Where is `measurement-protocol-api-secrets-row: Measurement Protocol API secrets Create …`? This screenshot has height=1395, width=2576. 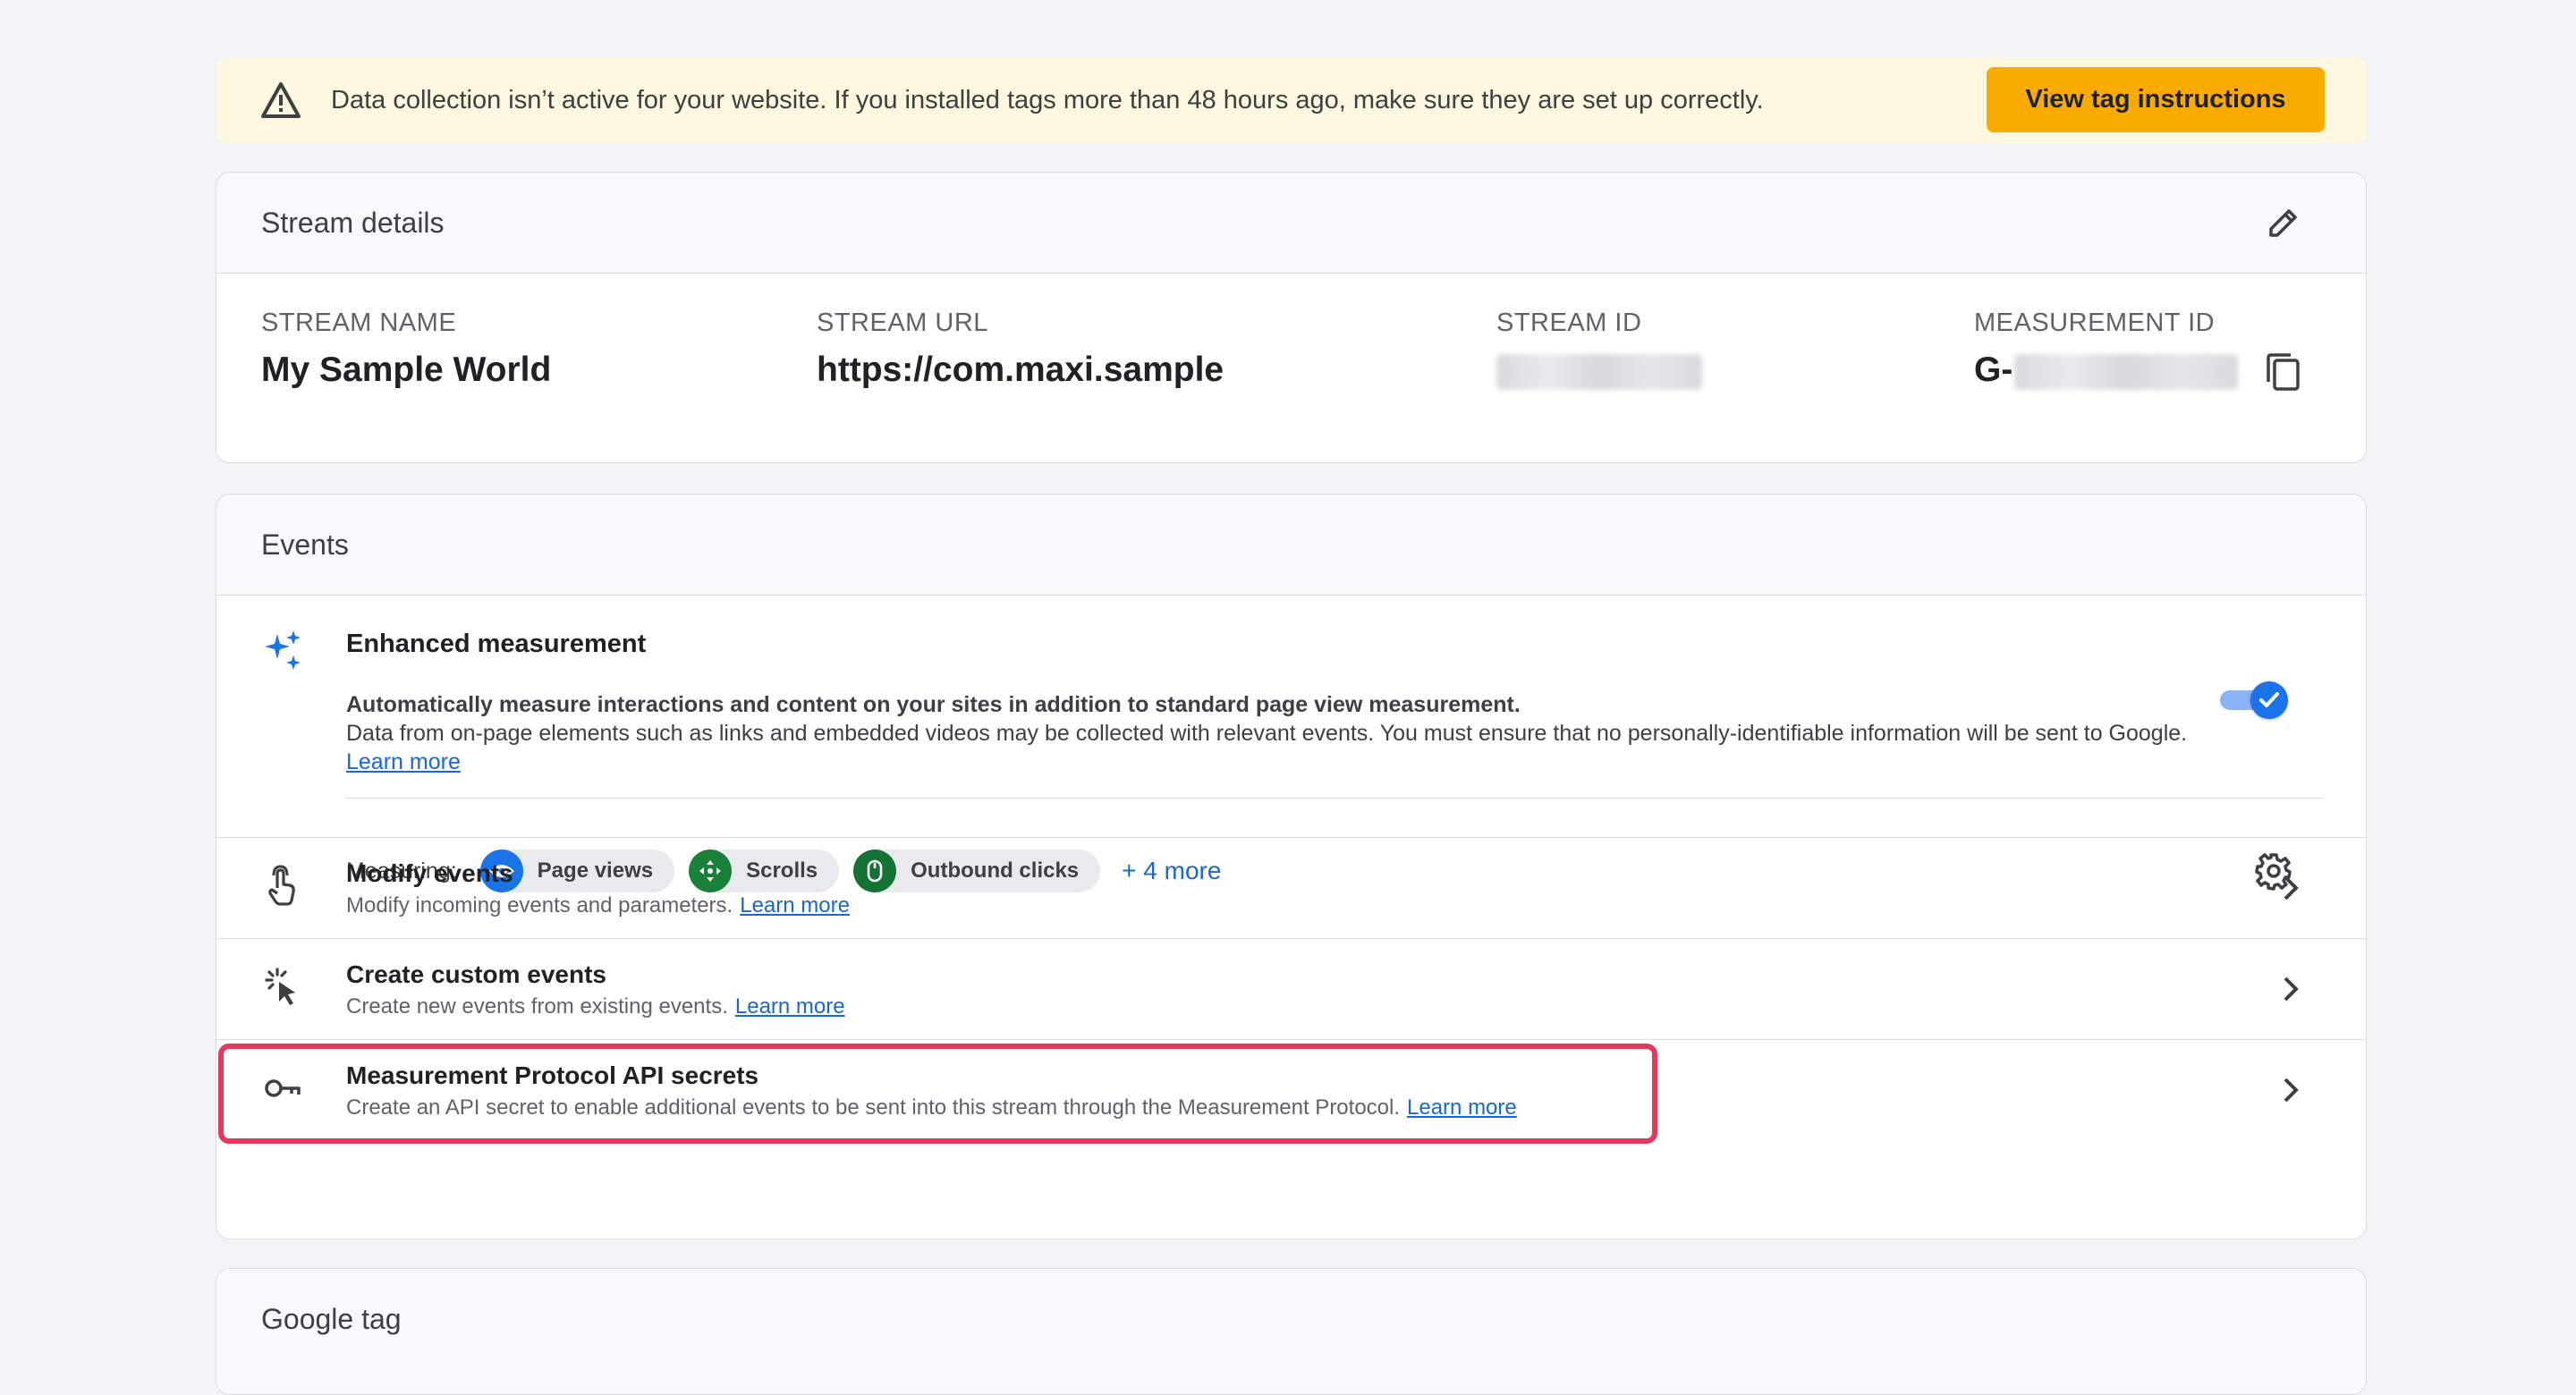
measurement-protocol-api-secrets-row: Measurement Protocol API secrets Create … is located at coordinates (1291, 1092).